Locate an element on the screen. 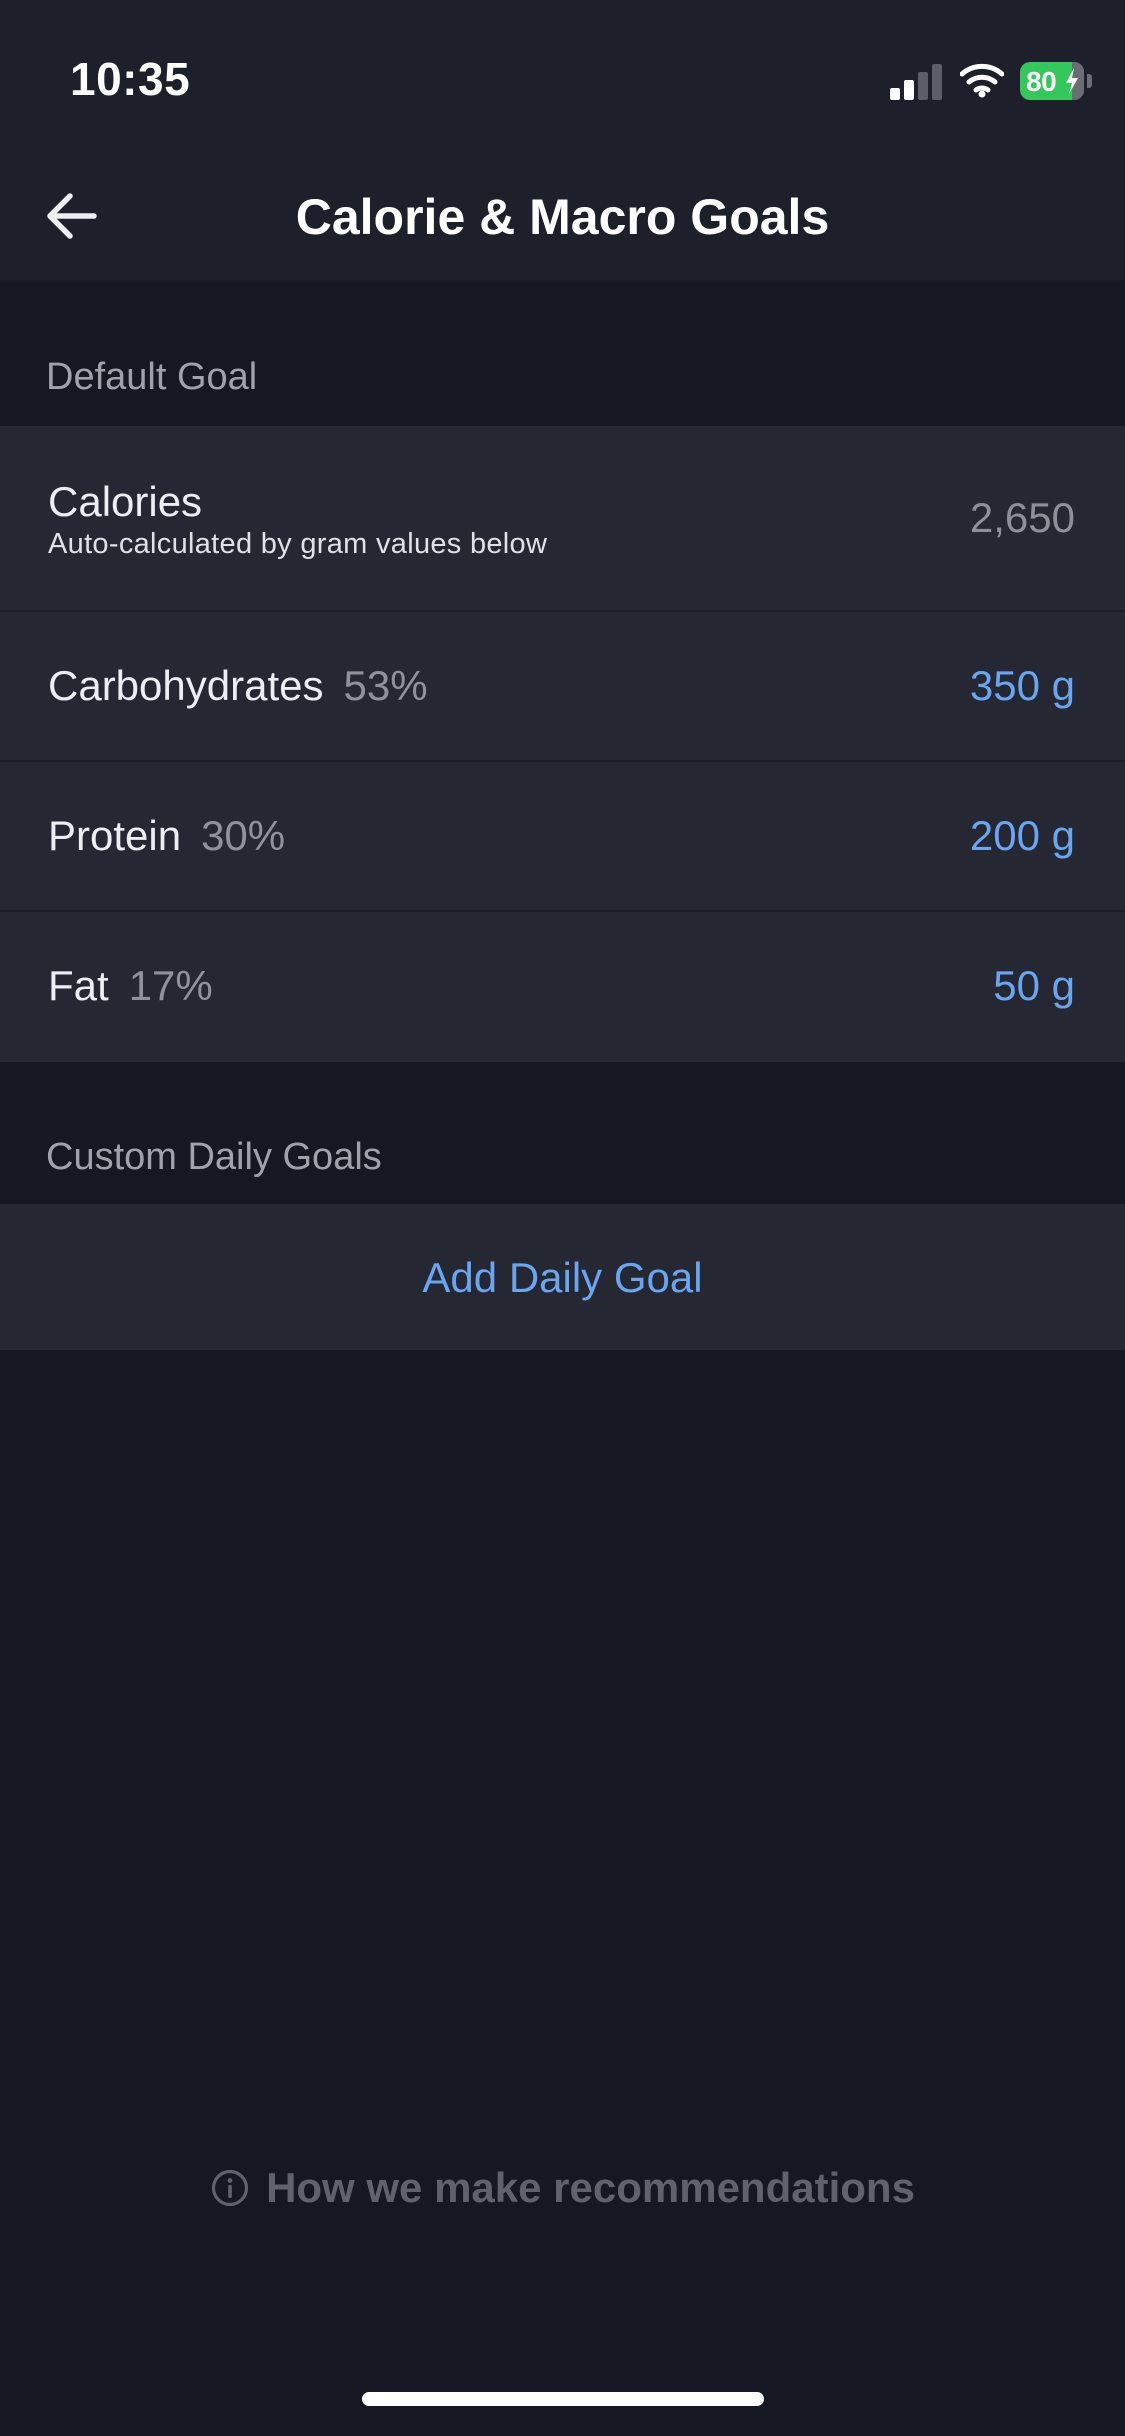  cellular-signal-icon is located at coordinates (918, 82).